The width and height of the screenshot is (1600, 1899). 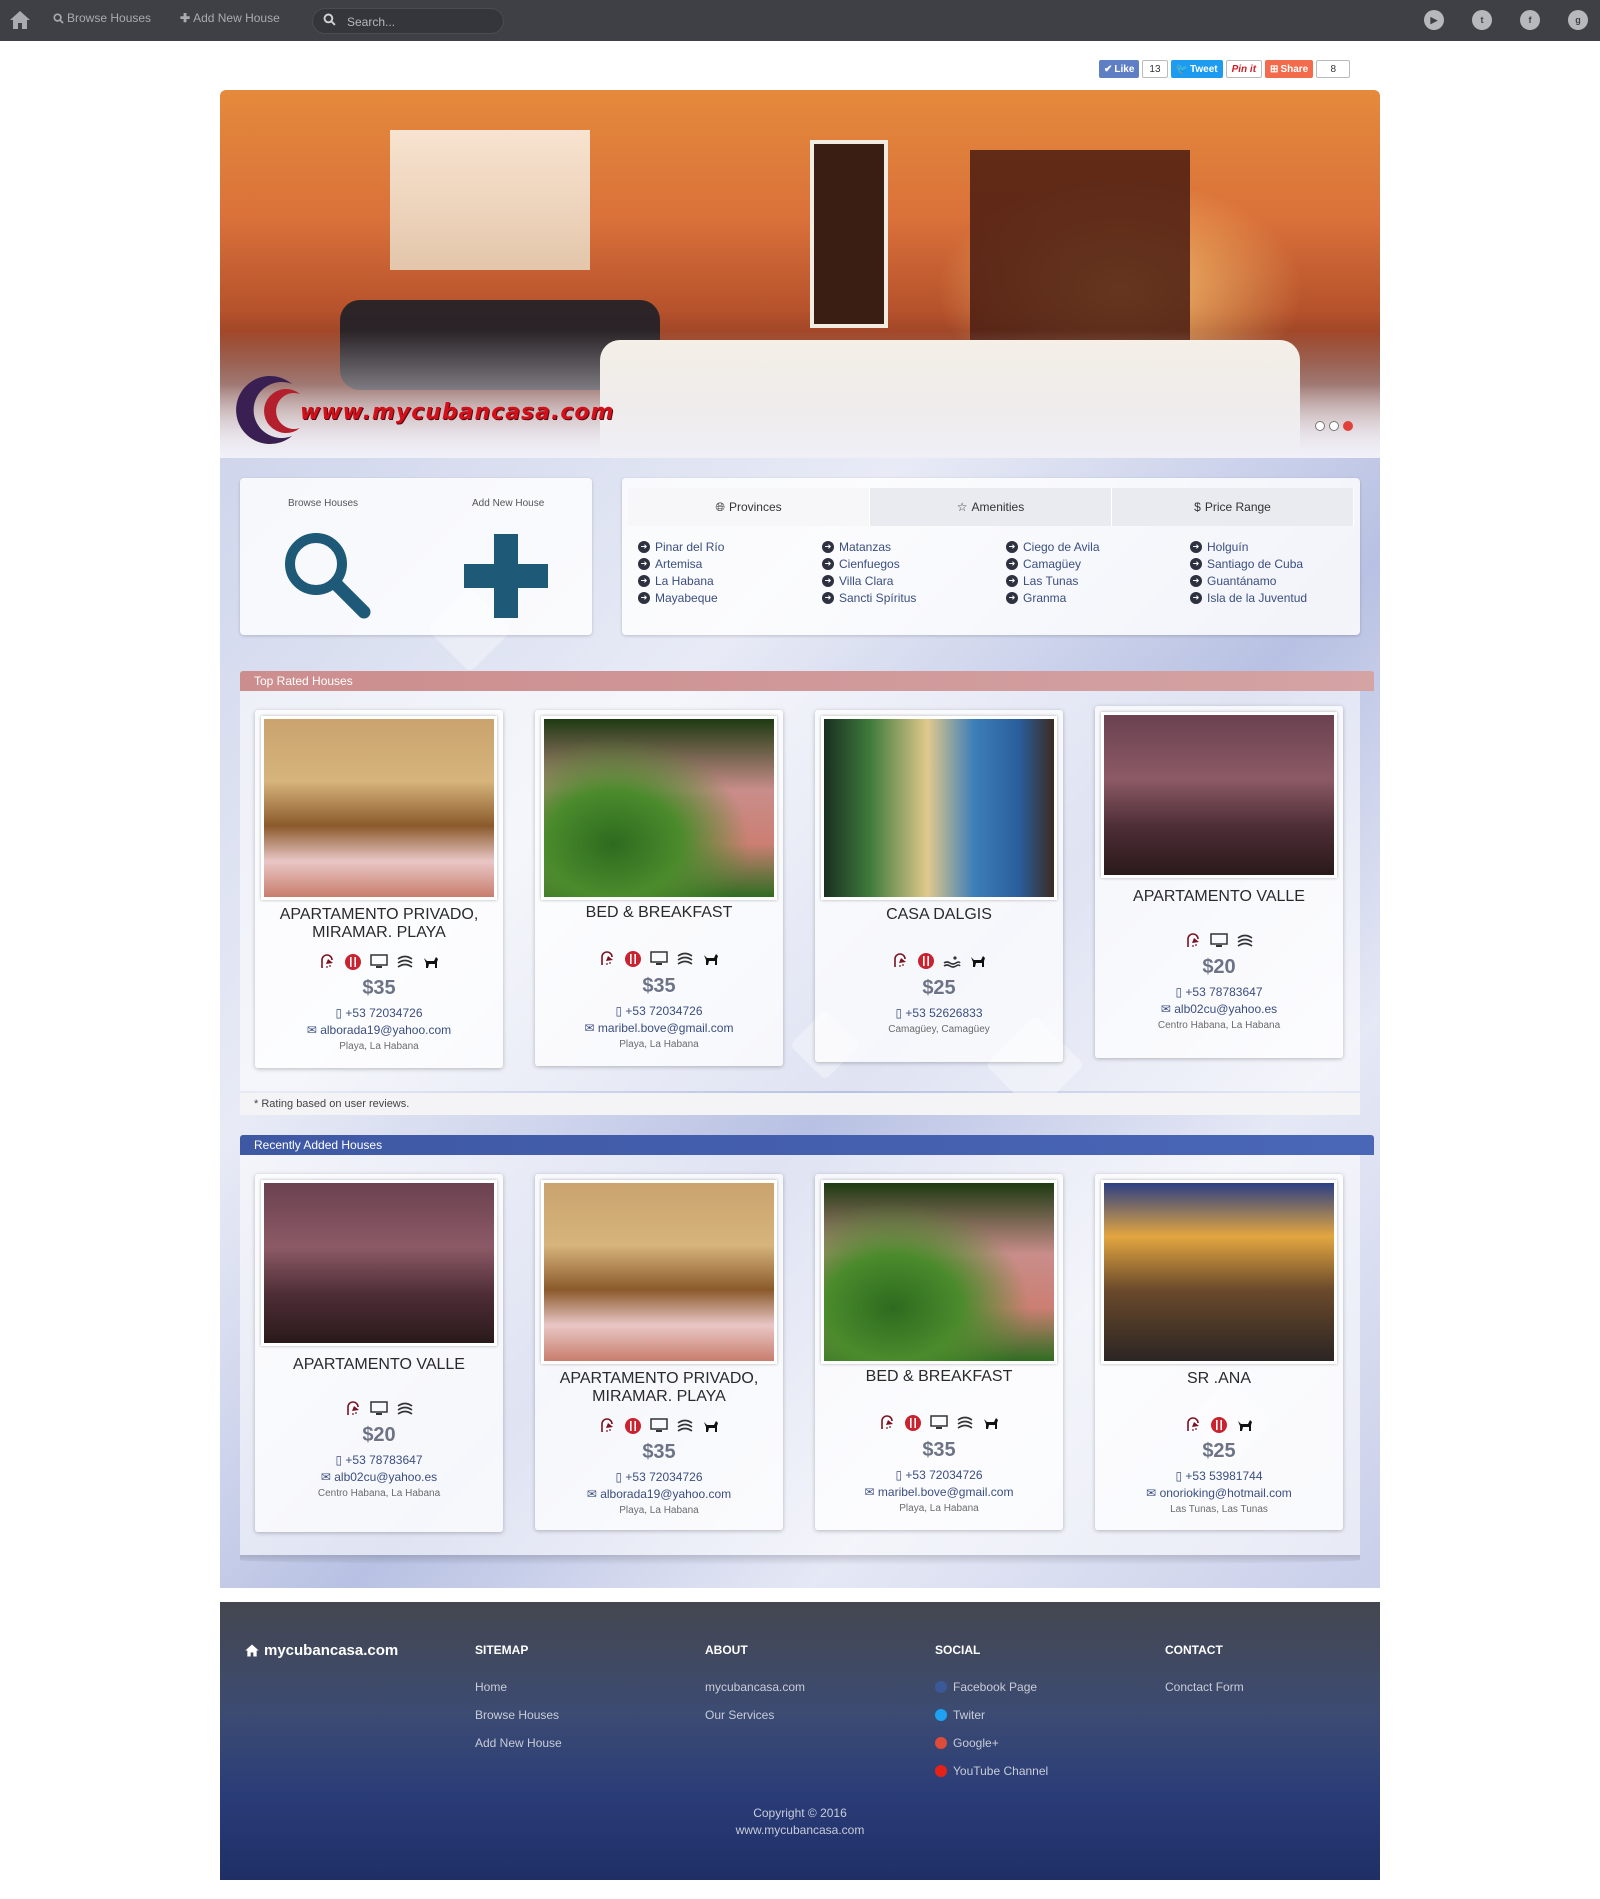 What do you see at coordinates (681, 563) in the screenshot?
I see `province-link: ➜ Artemisa` at bounding box center [681, 563].